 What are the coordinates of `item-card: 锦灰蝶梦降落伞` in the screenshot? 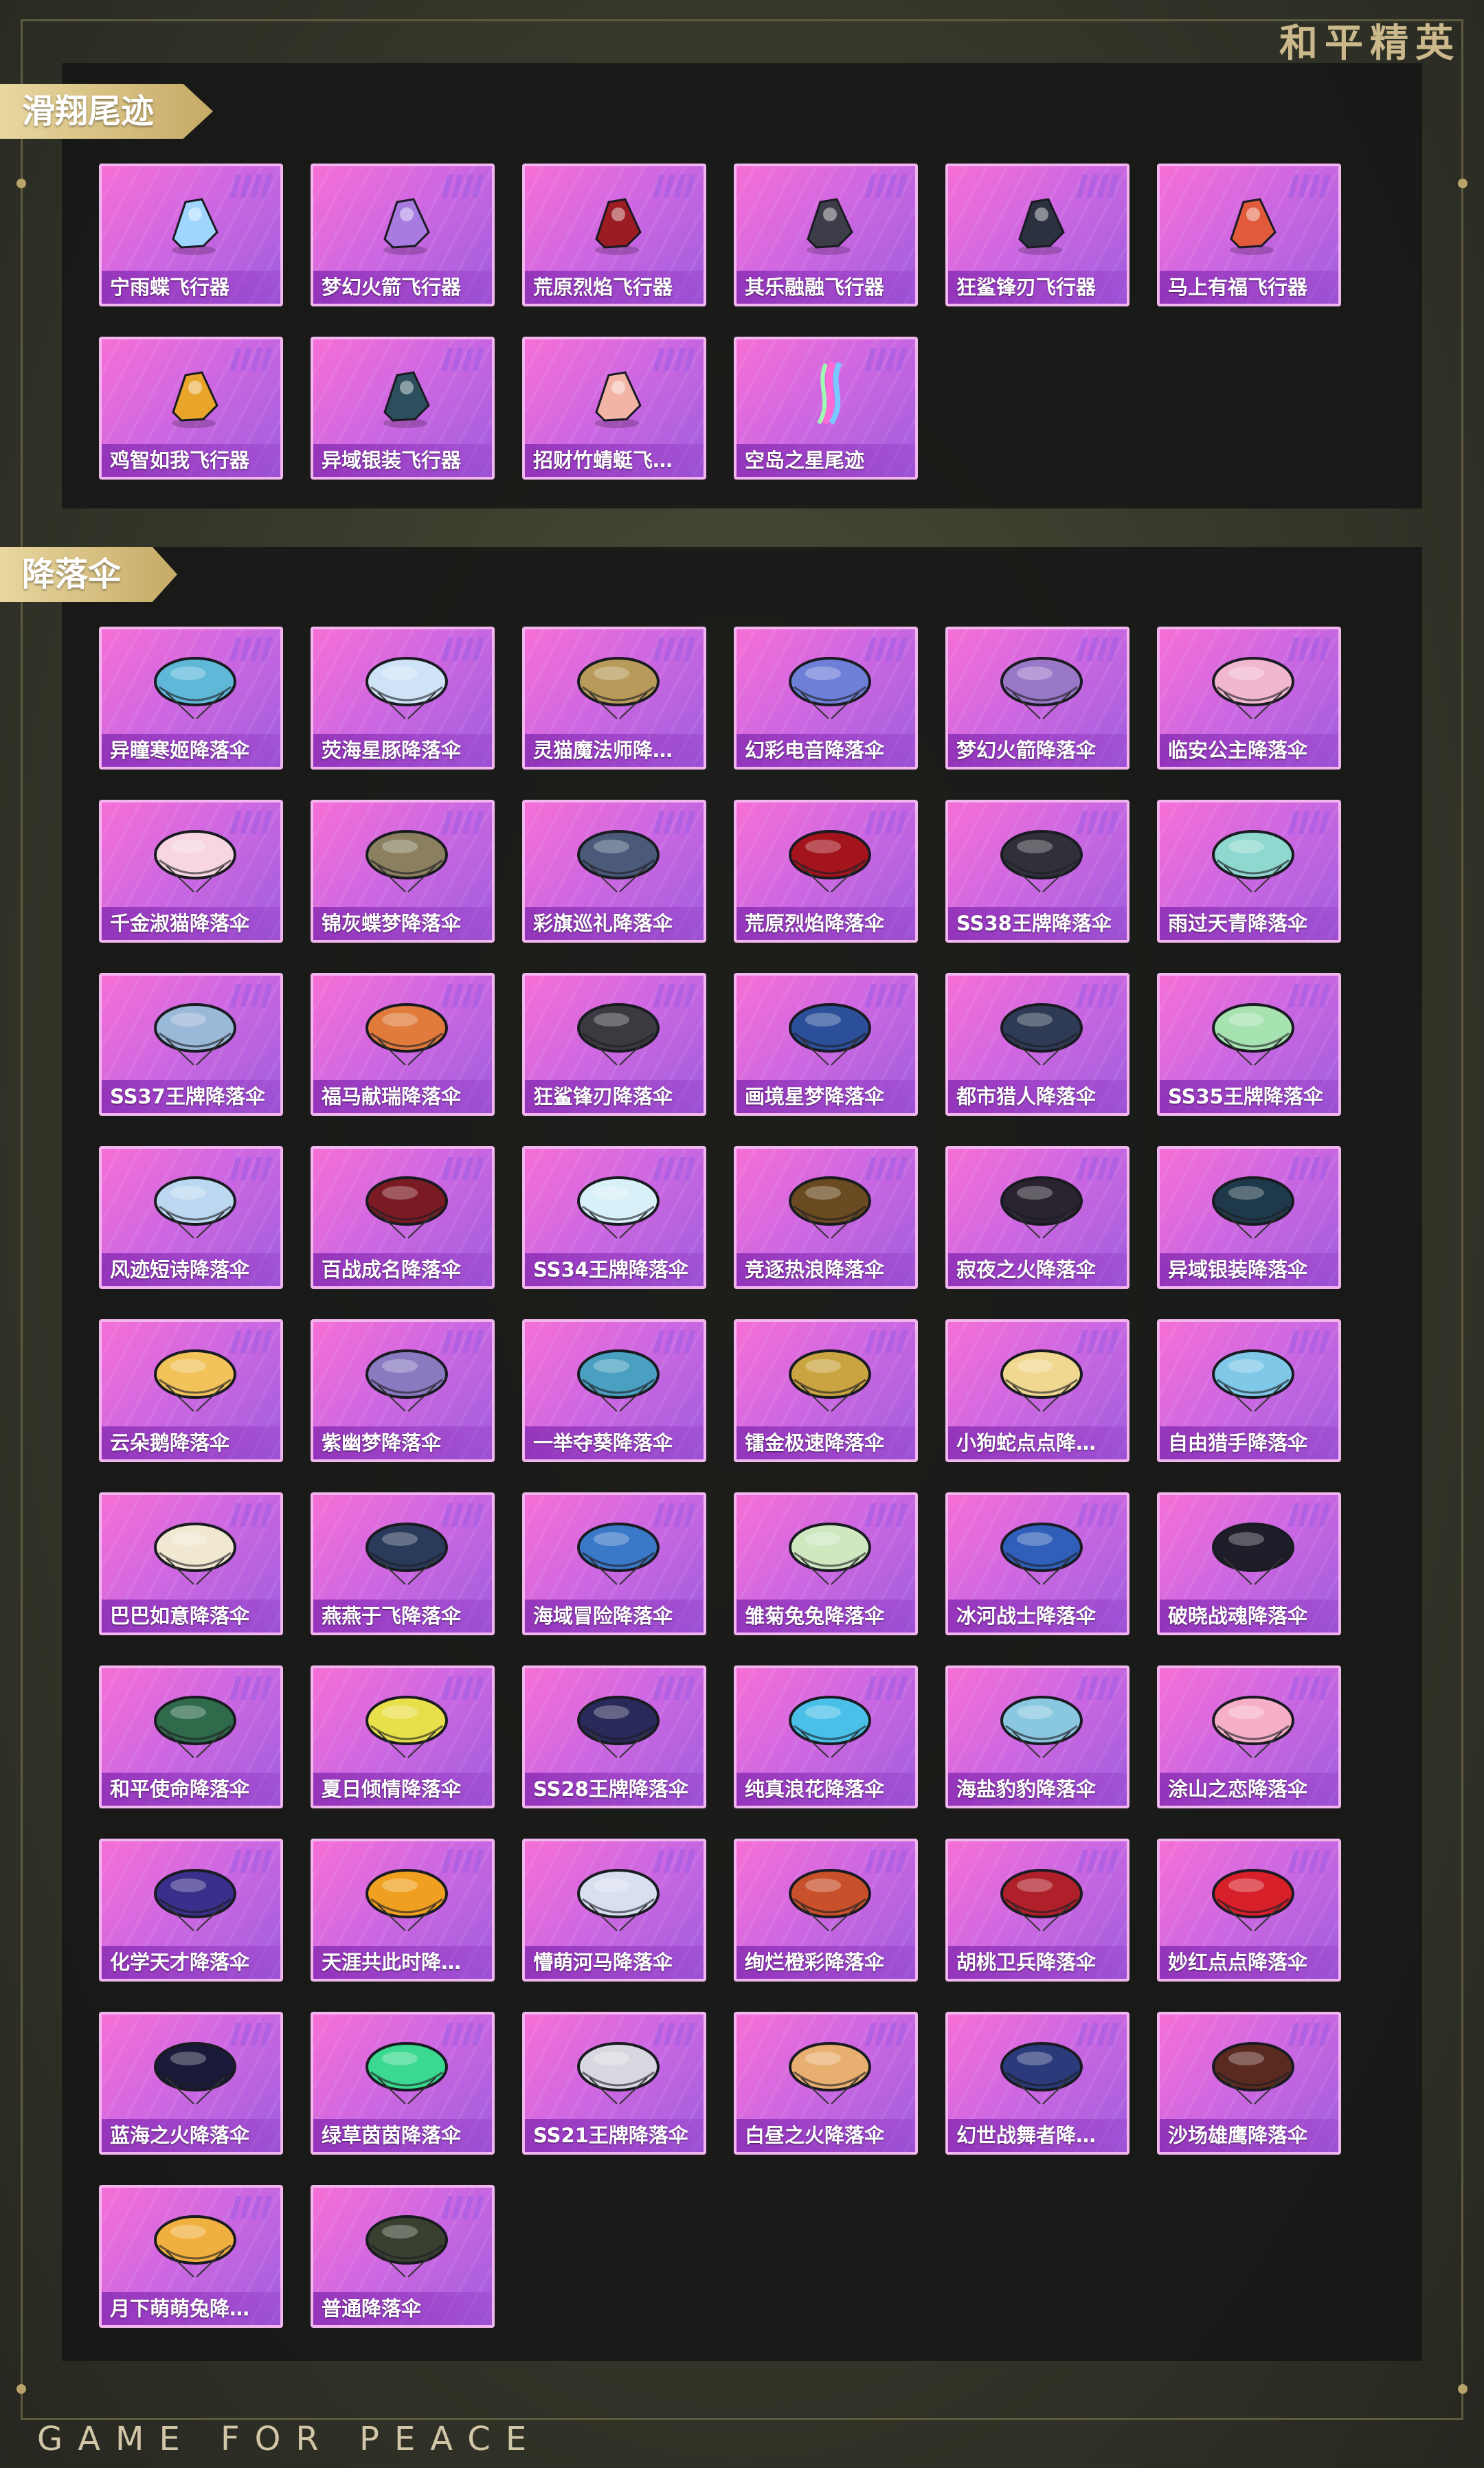 It's located at (403, 871).